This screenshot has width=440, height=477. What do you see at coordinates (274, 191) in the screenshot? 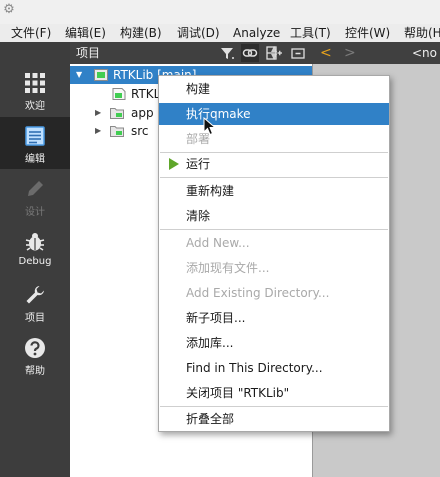
I see `menu-item-rebuild: 重新构建` at bounding box center [274, 191].